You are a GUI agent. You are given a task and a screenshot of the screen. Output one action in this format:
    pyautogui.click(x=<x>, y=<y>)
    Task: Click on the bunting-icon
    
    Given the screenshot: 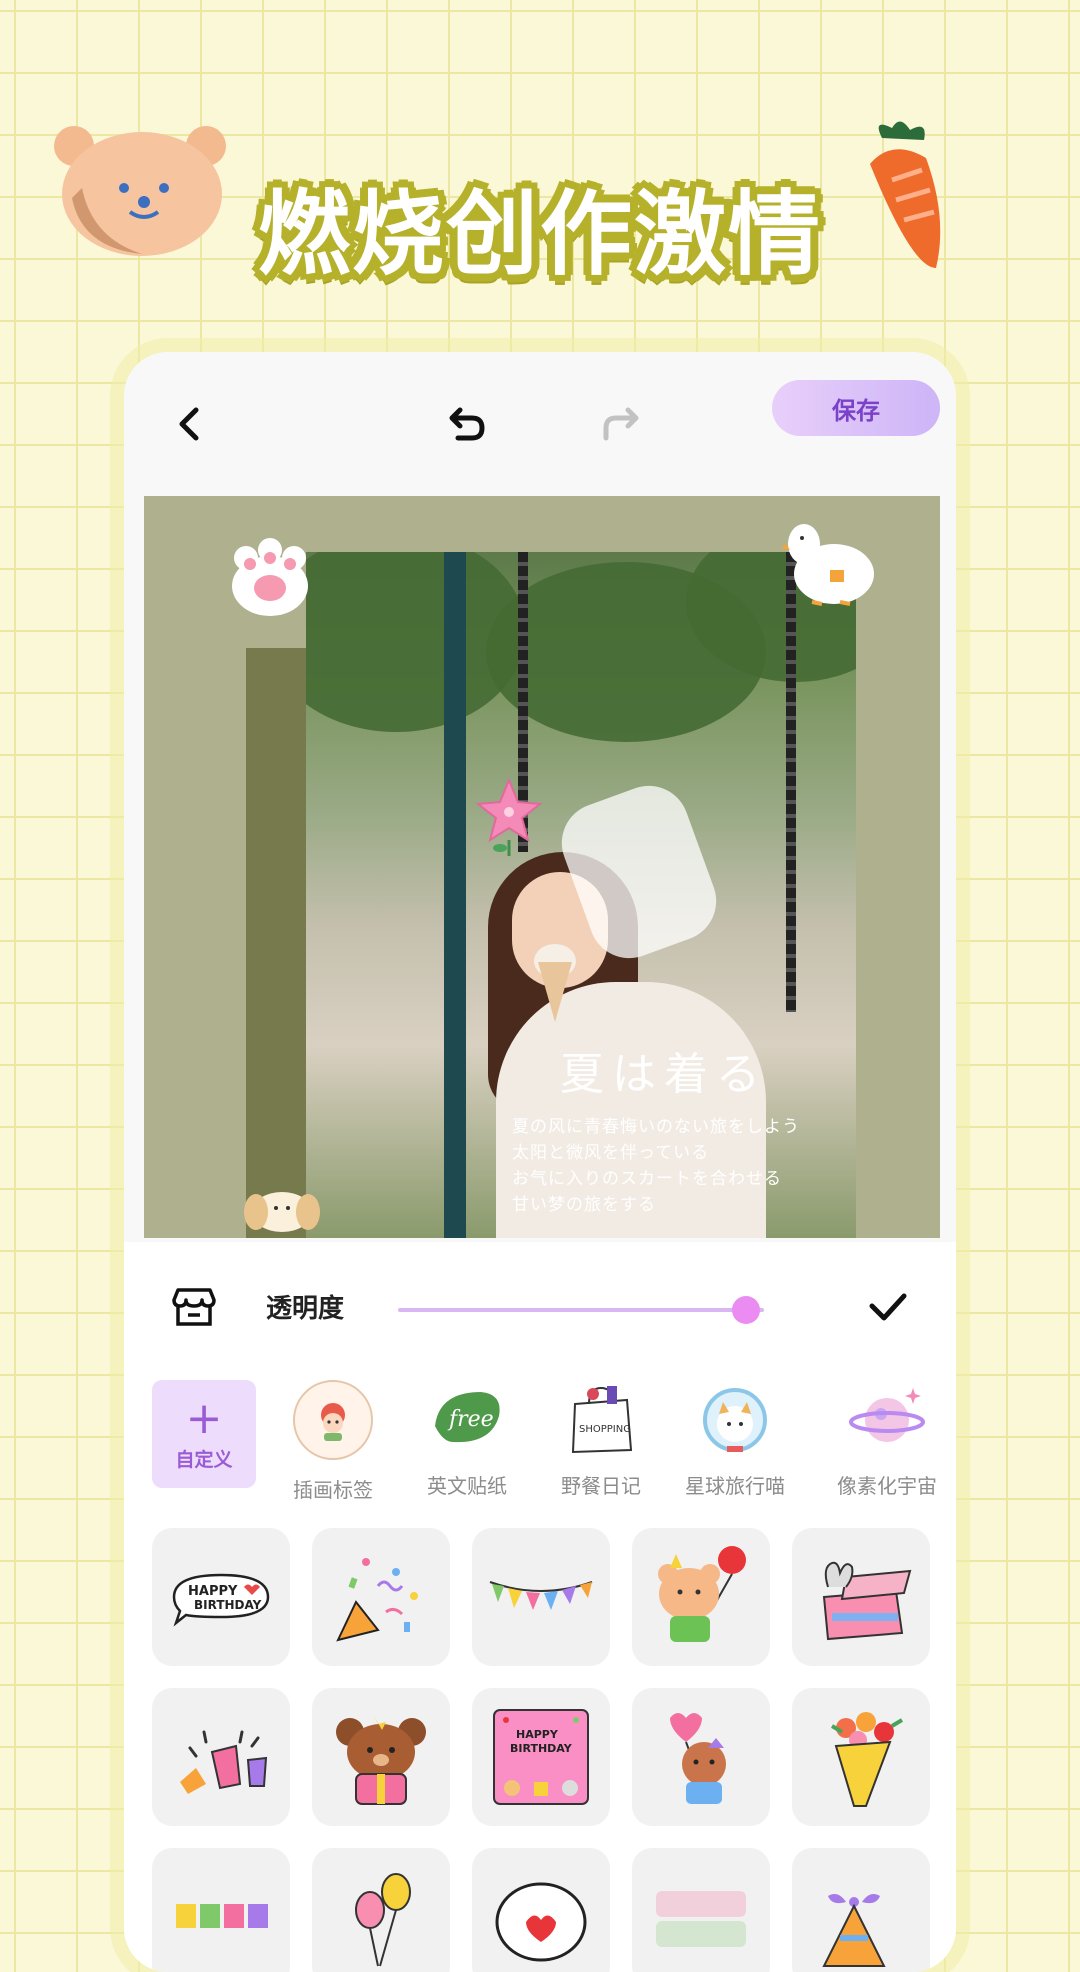 What is the action you would take?
    pyautogui.click(x=541, y=1595)
    